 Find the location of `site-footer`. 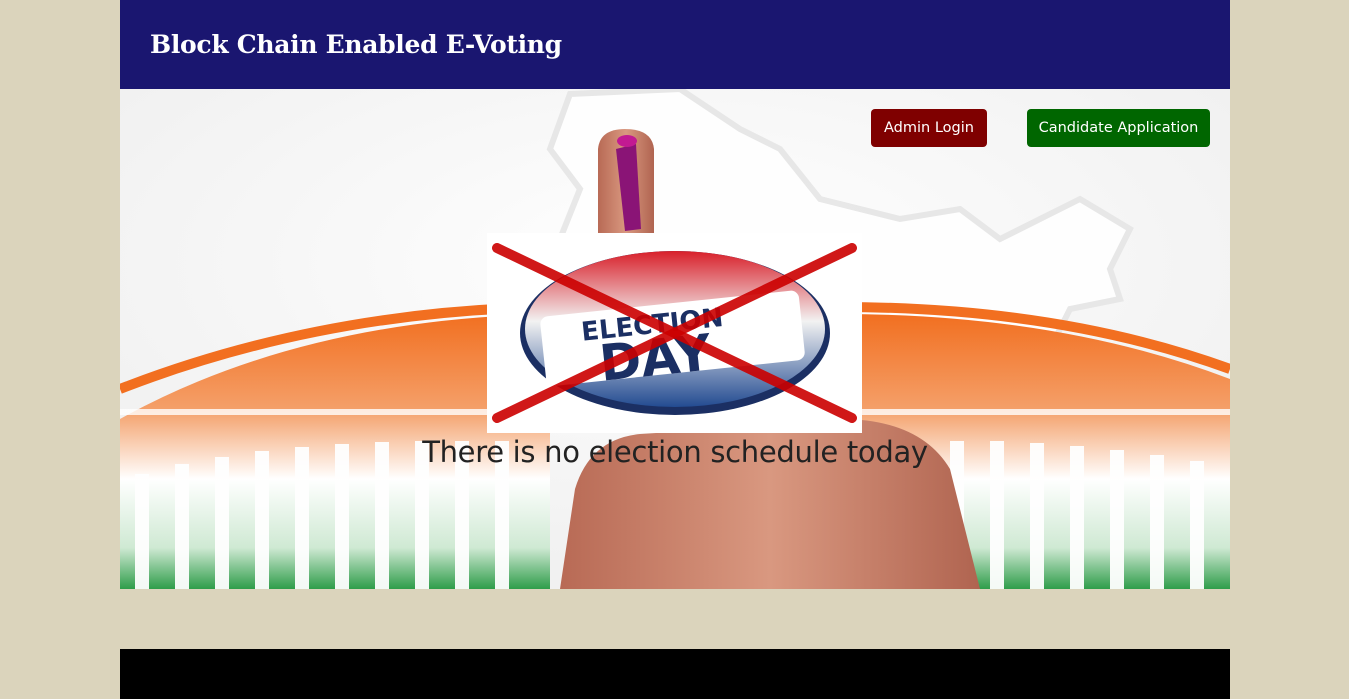

site-footer is located at coordinates (675, 674).